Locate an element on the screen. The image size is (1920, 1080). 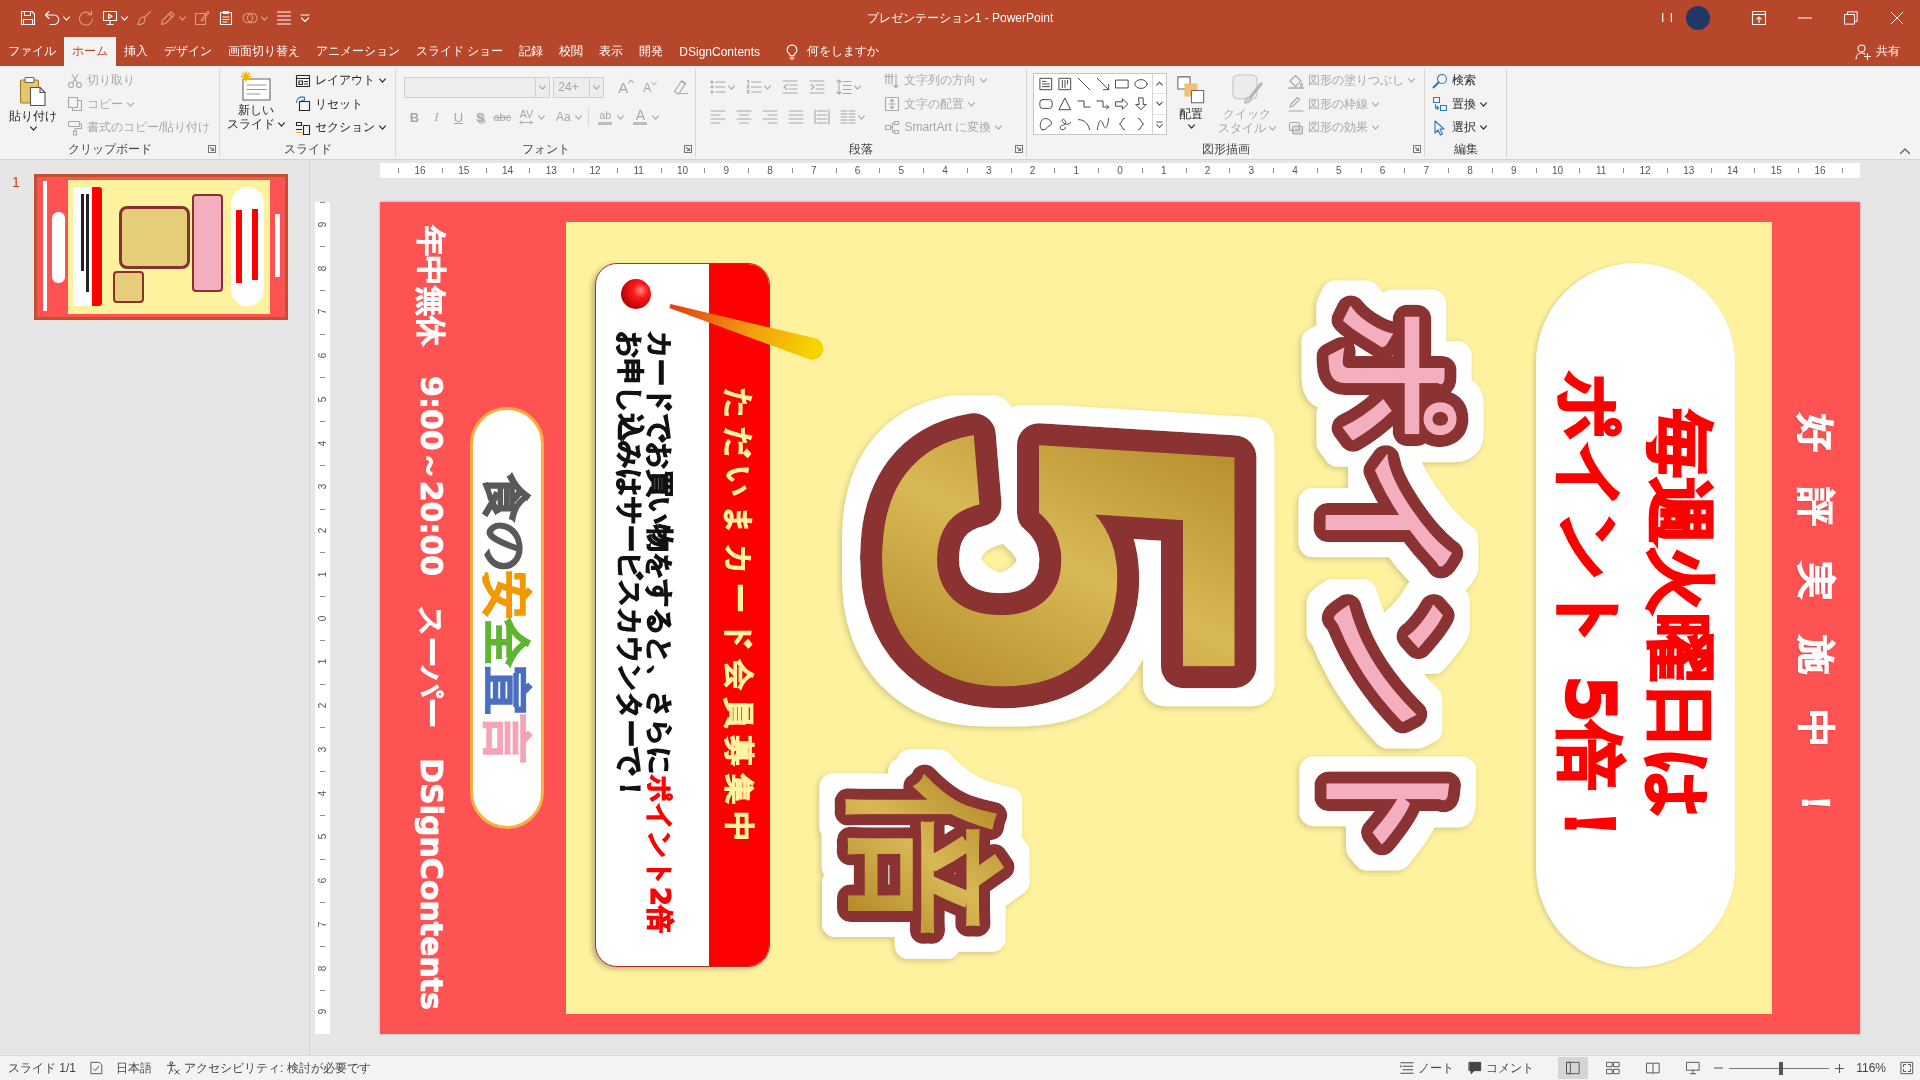
share-button: 共有 is located at coordinates (1877, 51).